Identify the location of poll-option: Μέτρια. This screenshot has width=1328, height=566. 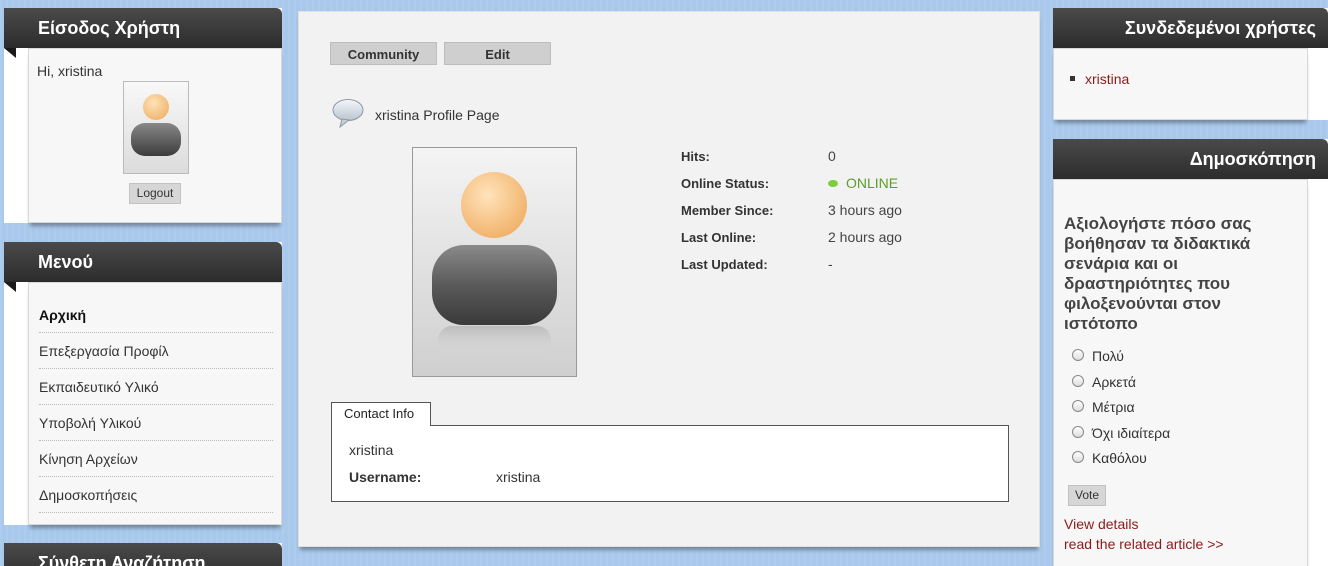
(1103, 407).